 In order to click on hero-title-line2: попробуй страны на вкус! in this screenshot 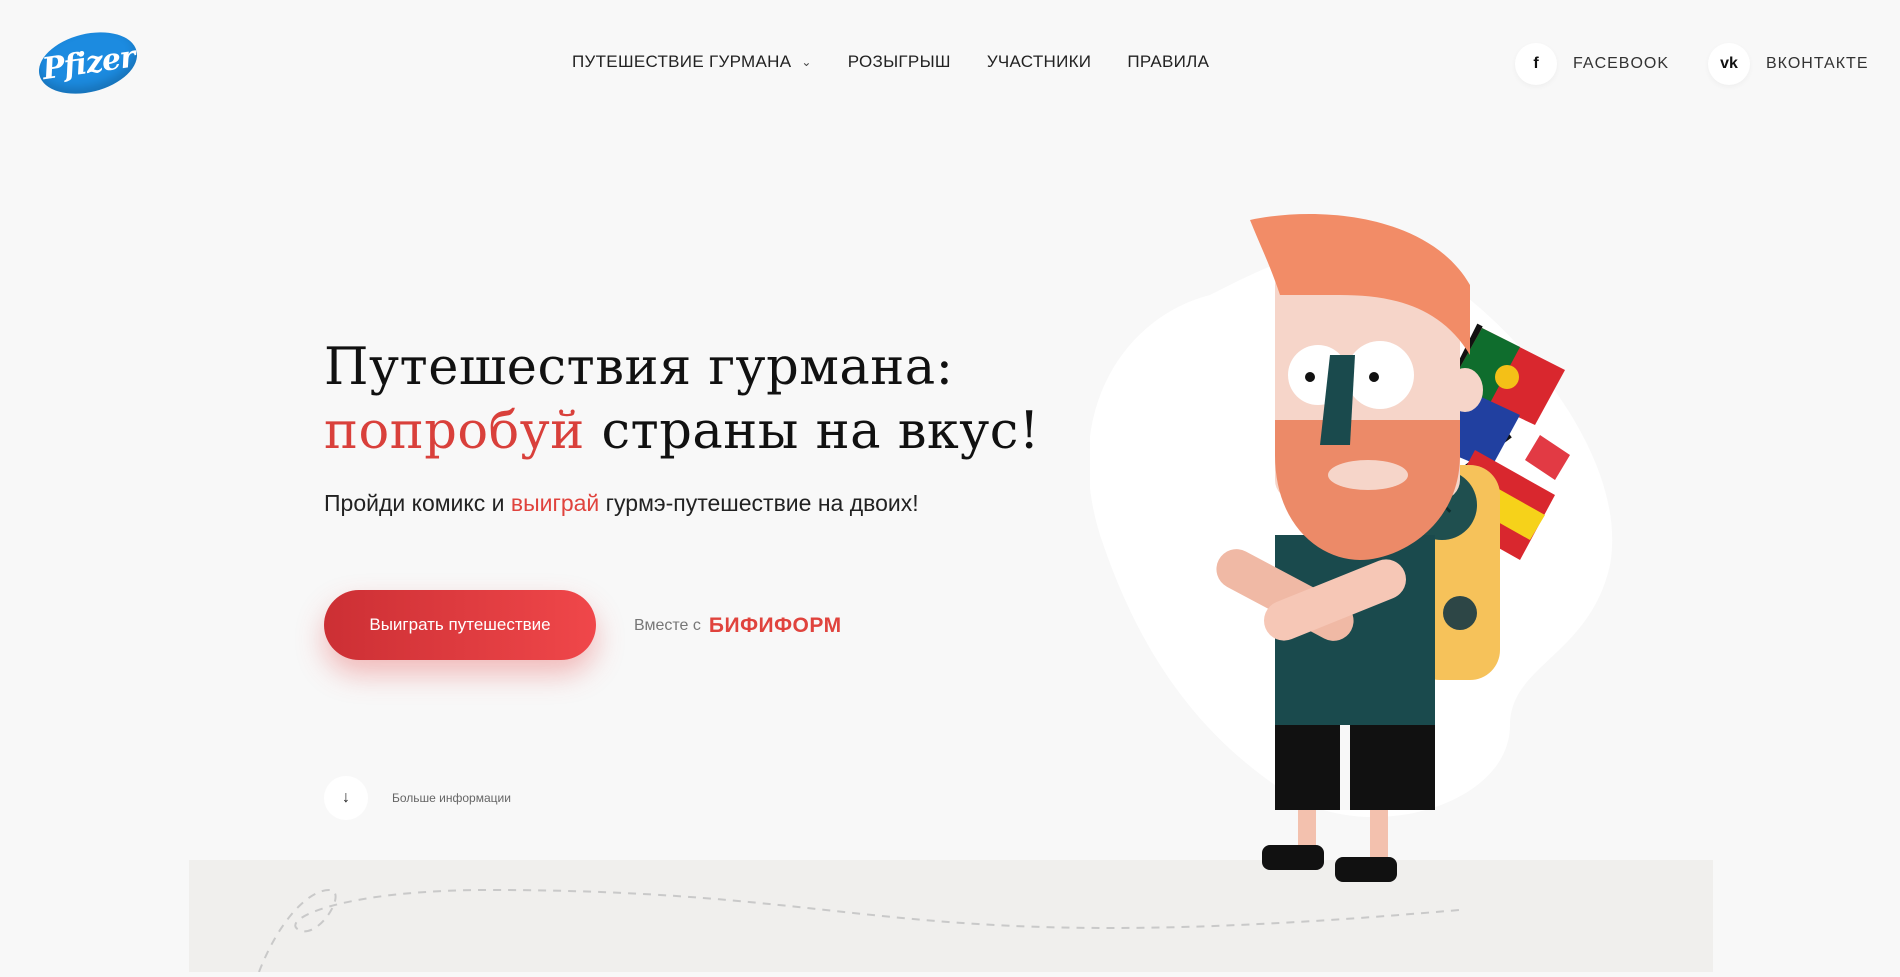, I will do `click(682, 432)`.